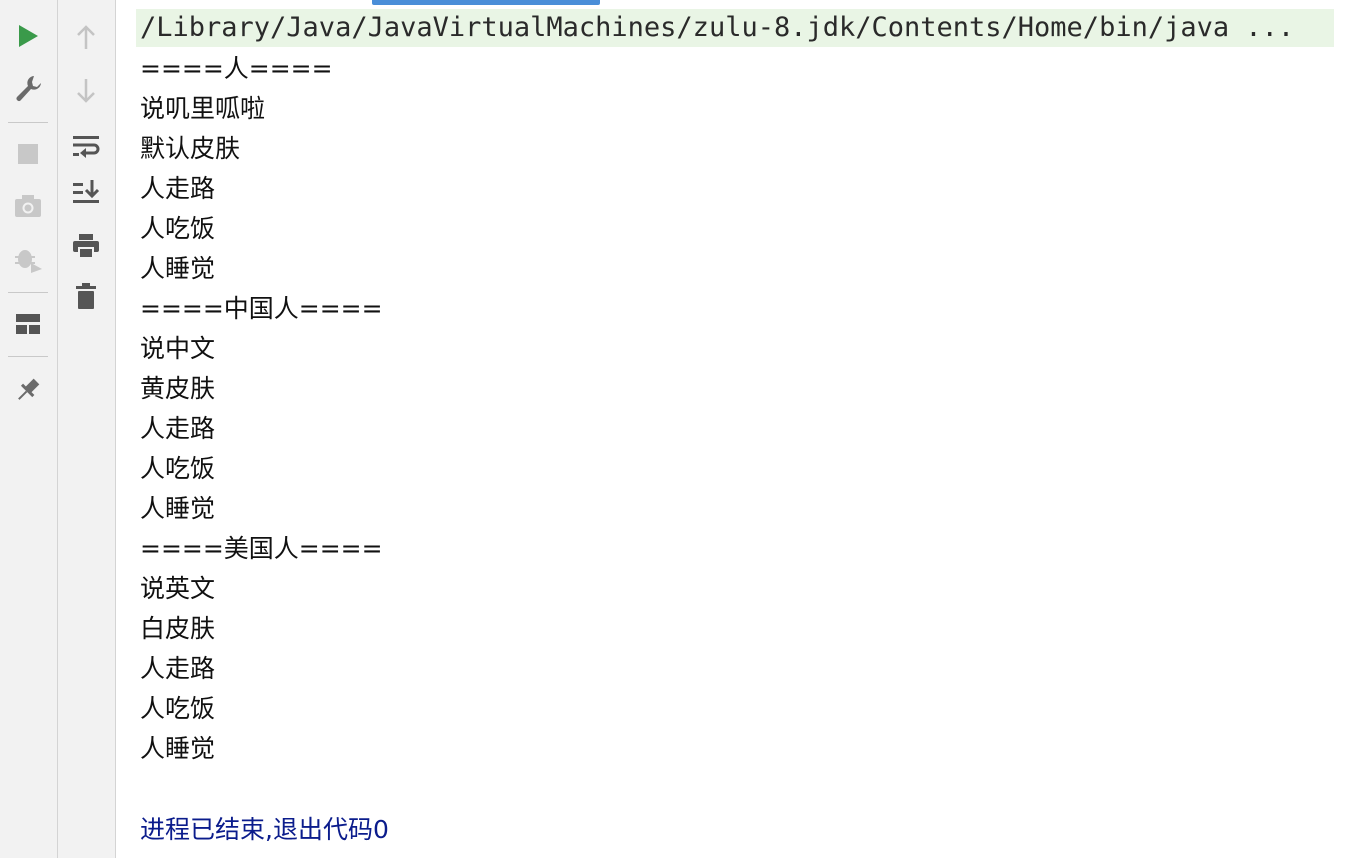 The height and width of the screenshot is (858, 1346). I want to click on print-icon, so click(86, 246).